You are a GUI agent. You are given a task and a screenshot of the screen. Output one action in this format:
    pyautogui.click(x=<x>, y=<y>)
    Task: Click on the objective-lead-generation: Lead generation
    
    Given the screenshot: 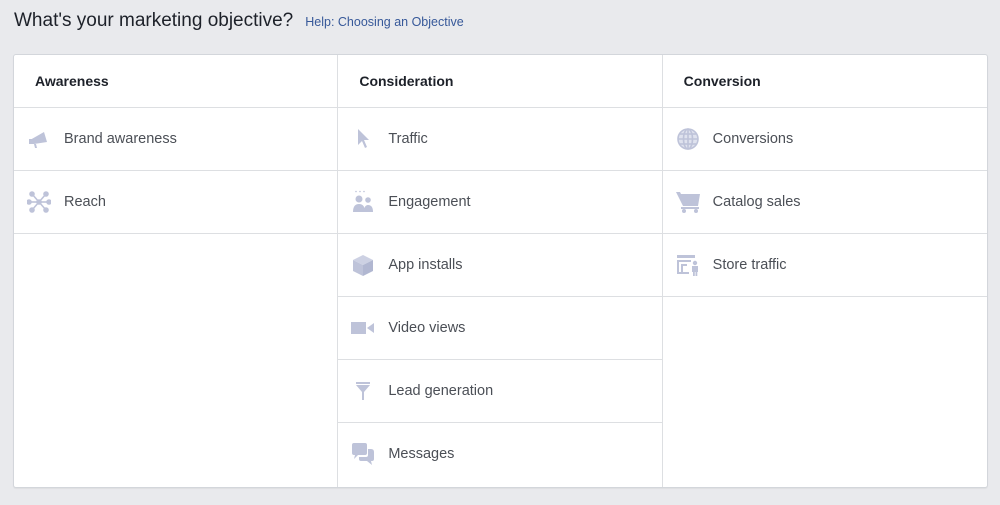 What is the action you would take?
    pyautogui.click(x=500, y=391)
    